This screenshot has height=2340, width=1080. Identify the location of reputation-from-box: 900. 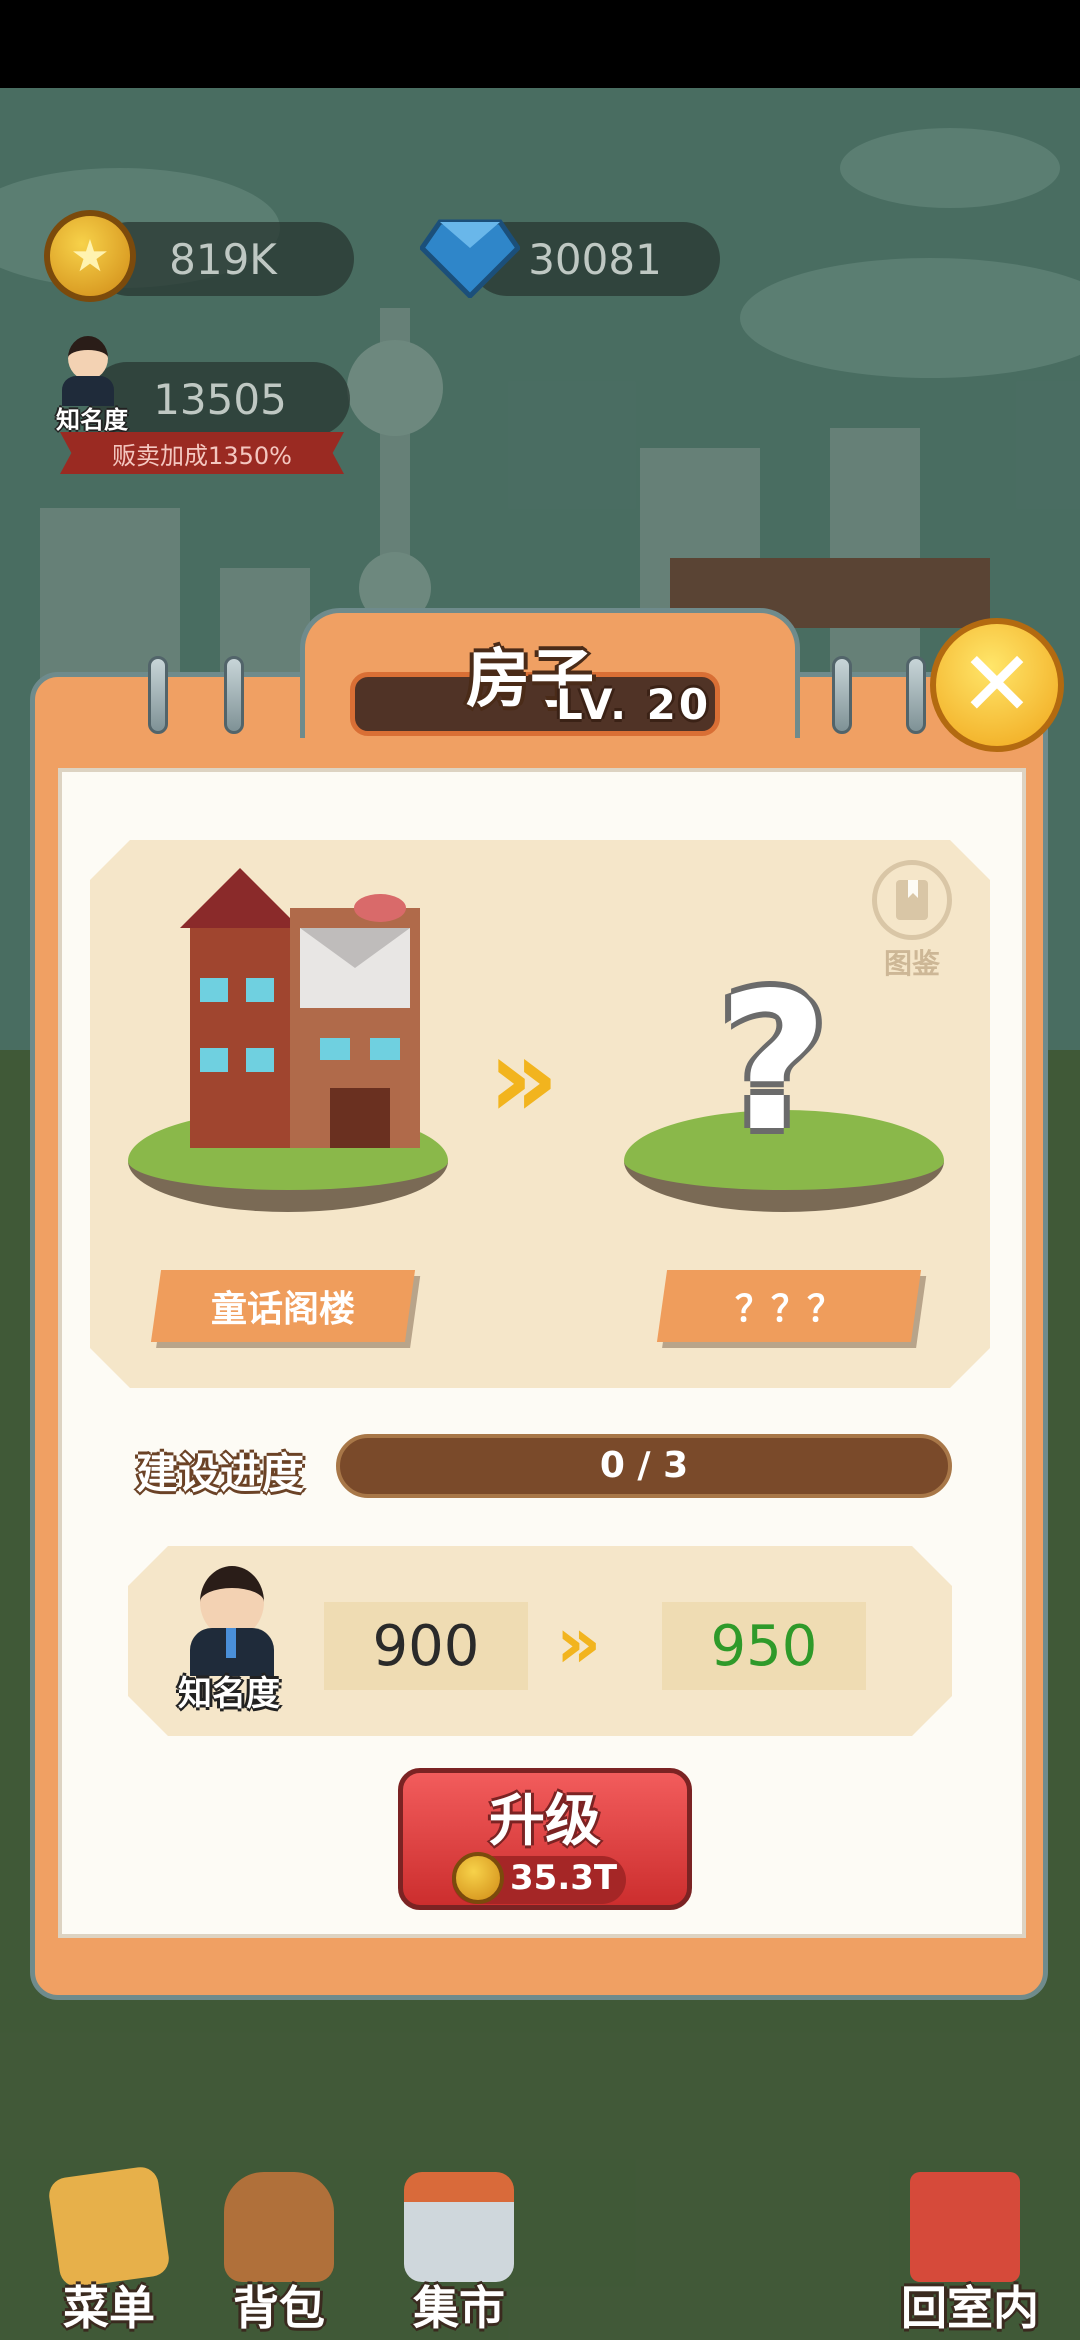
(426, 1646).